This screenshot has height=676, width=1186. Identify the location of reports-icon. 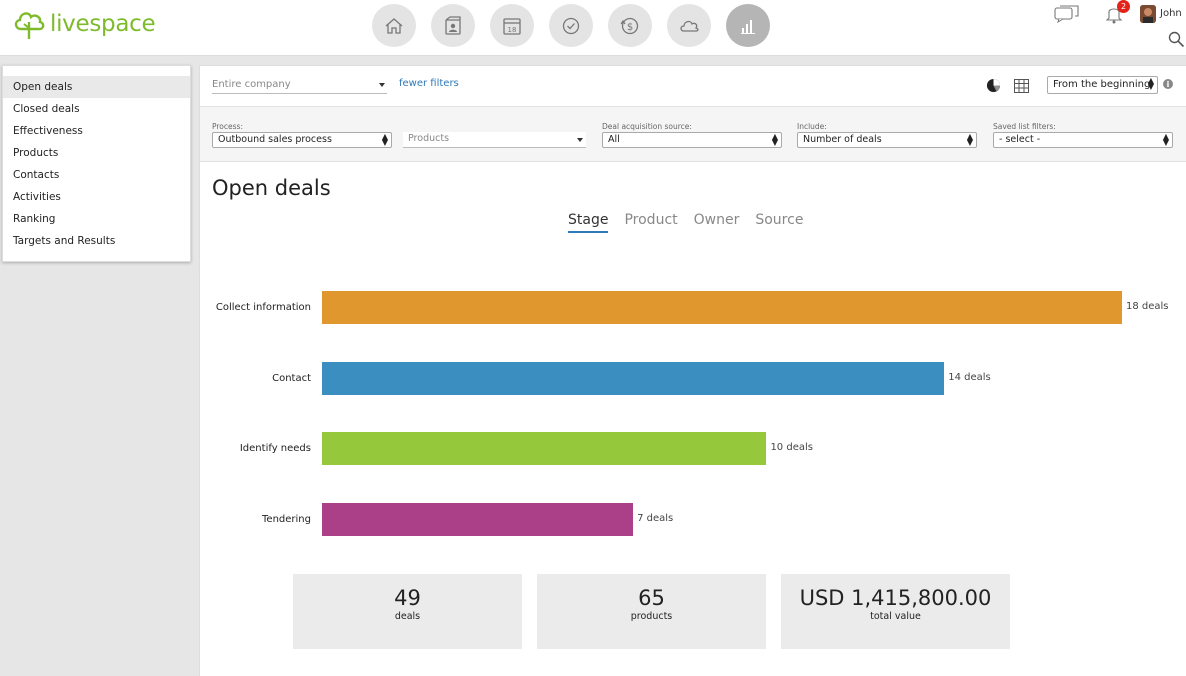
(748, 26).